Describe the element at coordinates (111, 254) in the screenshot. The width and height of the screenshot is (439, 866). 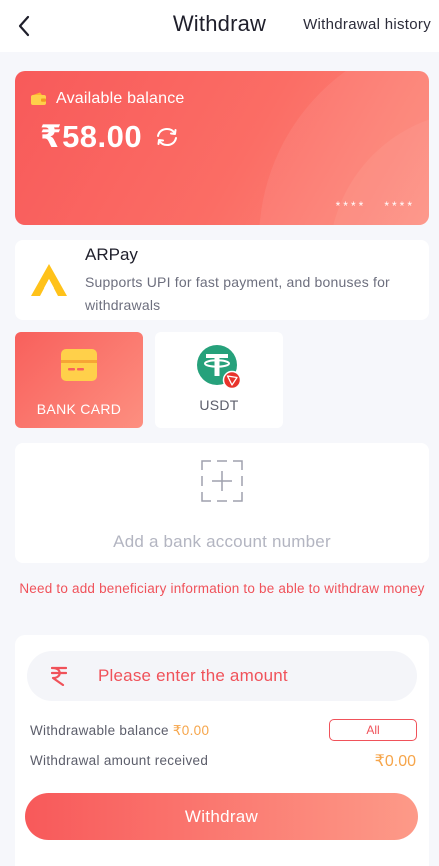
I see `arpay-title: ARPay` at that location.